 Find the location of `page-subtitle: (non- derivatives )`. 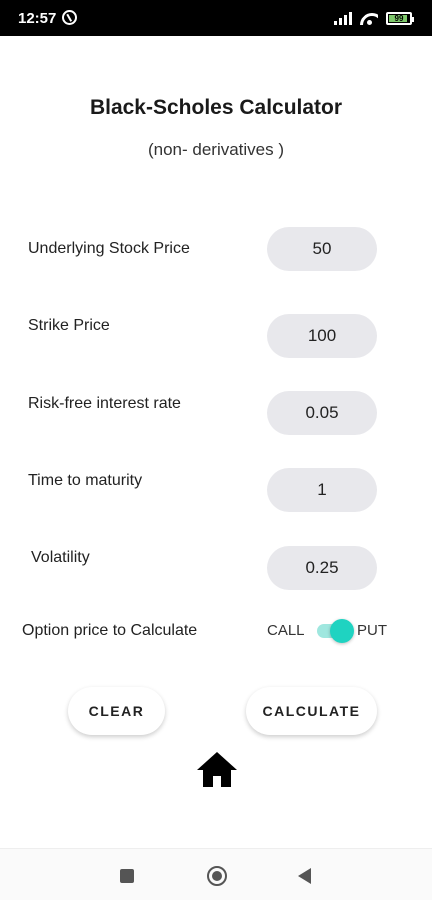

page-subtitle: (non- derivatives ) is located at coordinates (216, 149).